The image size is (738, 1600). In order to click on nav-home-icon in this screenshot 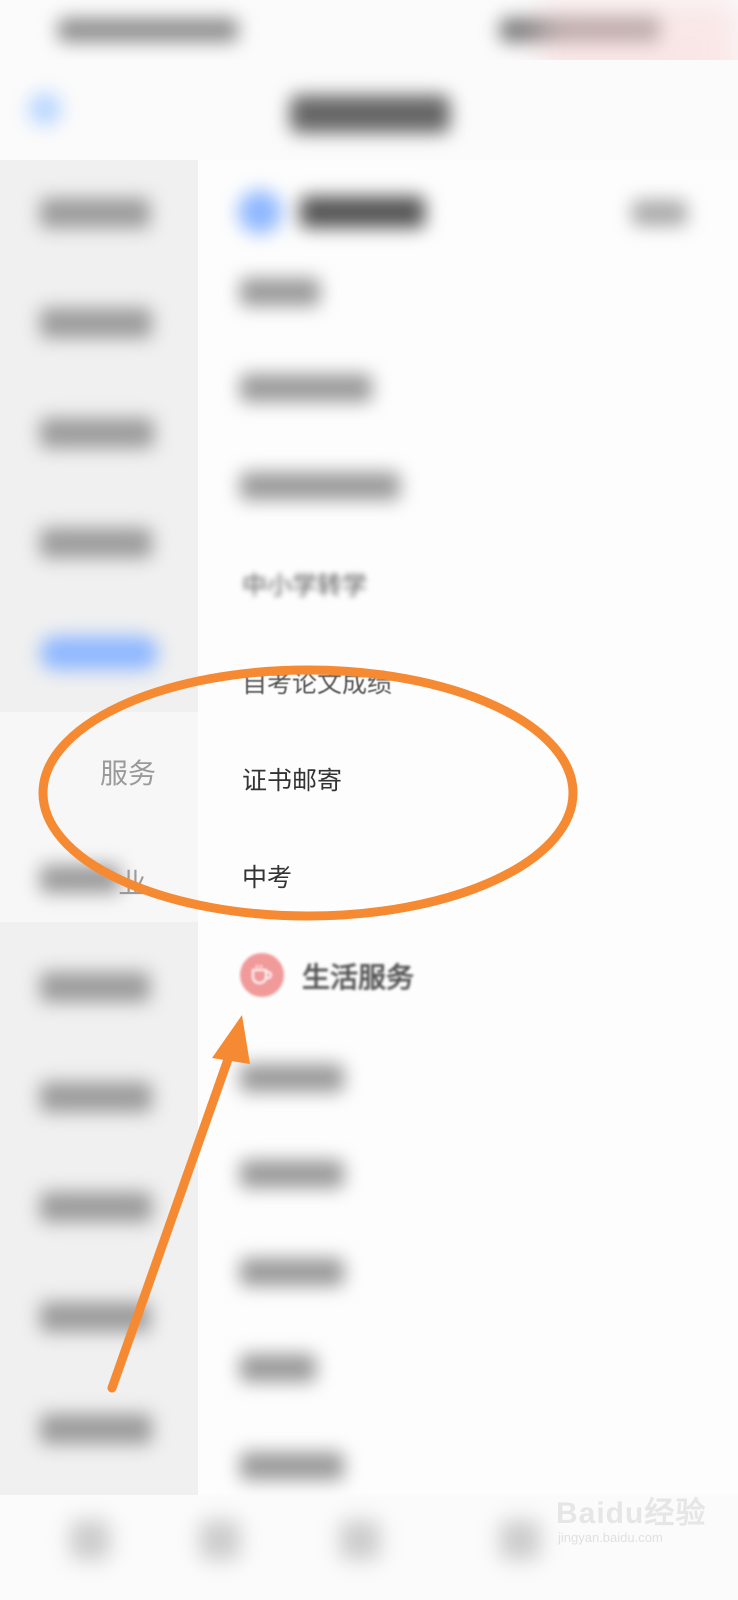, I will do `click(90, 1540)`.